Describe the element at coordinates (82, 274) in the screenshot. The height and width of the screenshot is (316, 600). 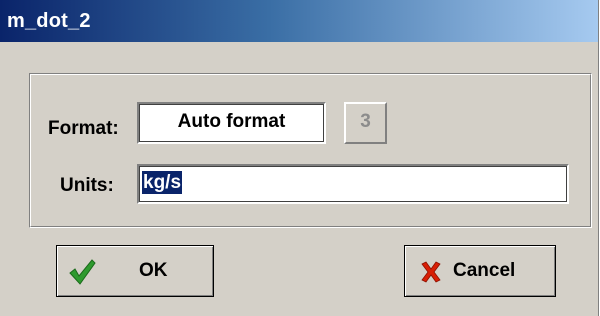
I see `checkmark-icon` at that location.